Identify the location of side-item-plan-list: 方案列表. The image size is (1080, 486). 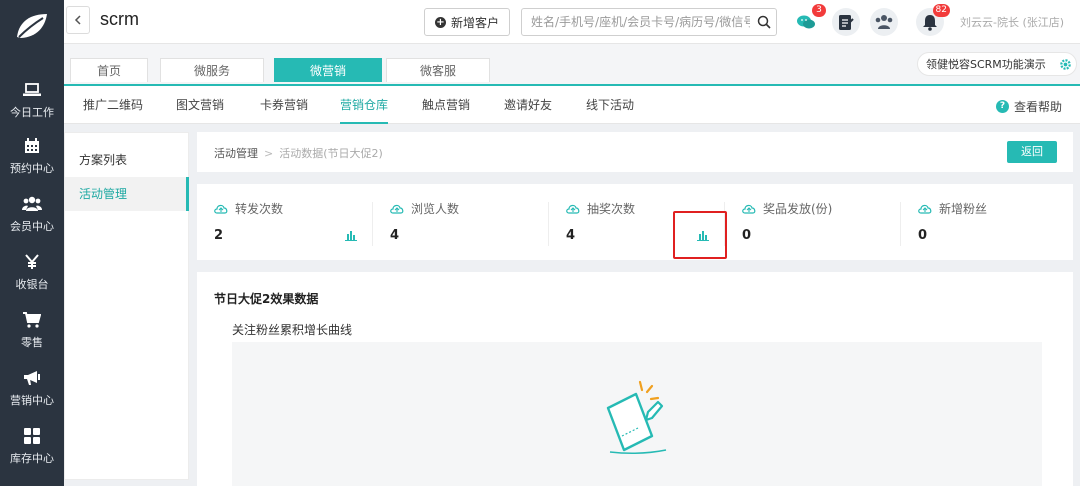
(127, 160).